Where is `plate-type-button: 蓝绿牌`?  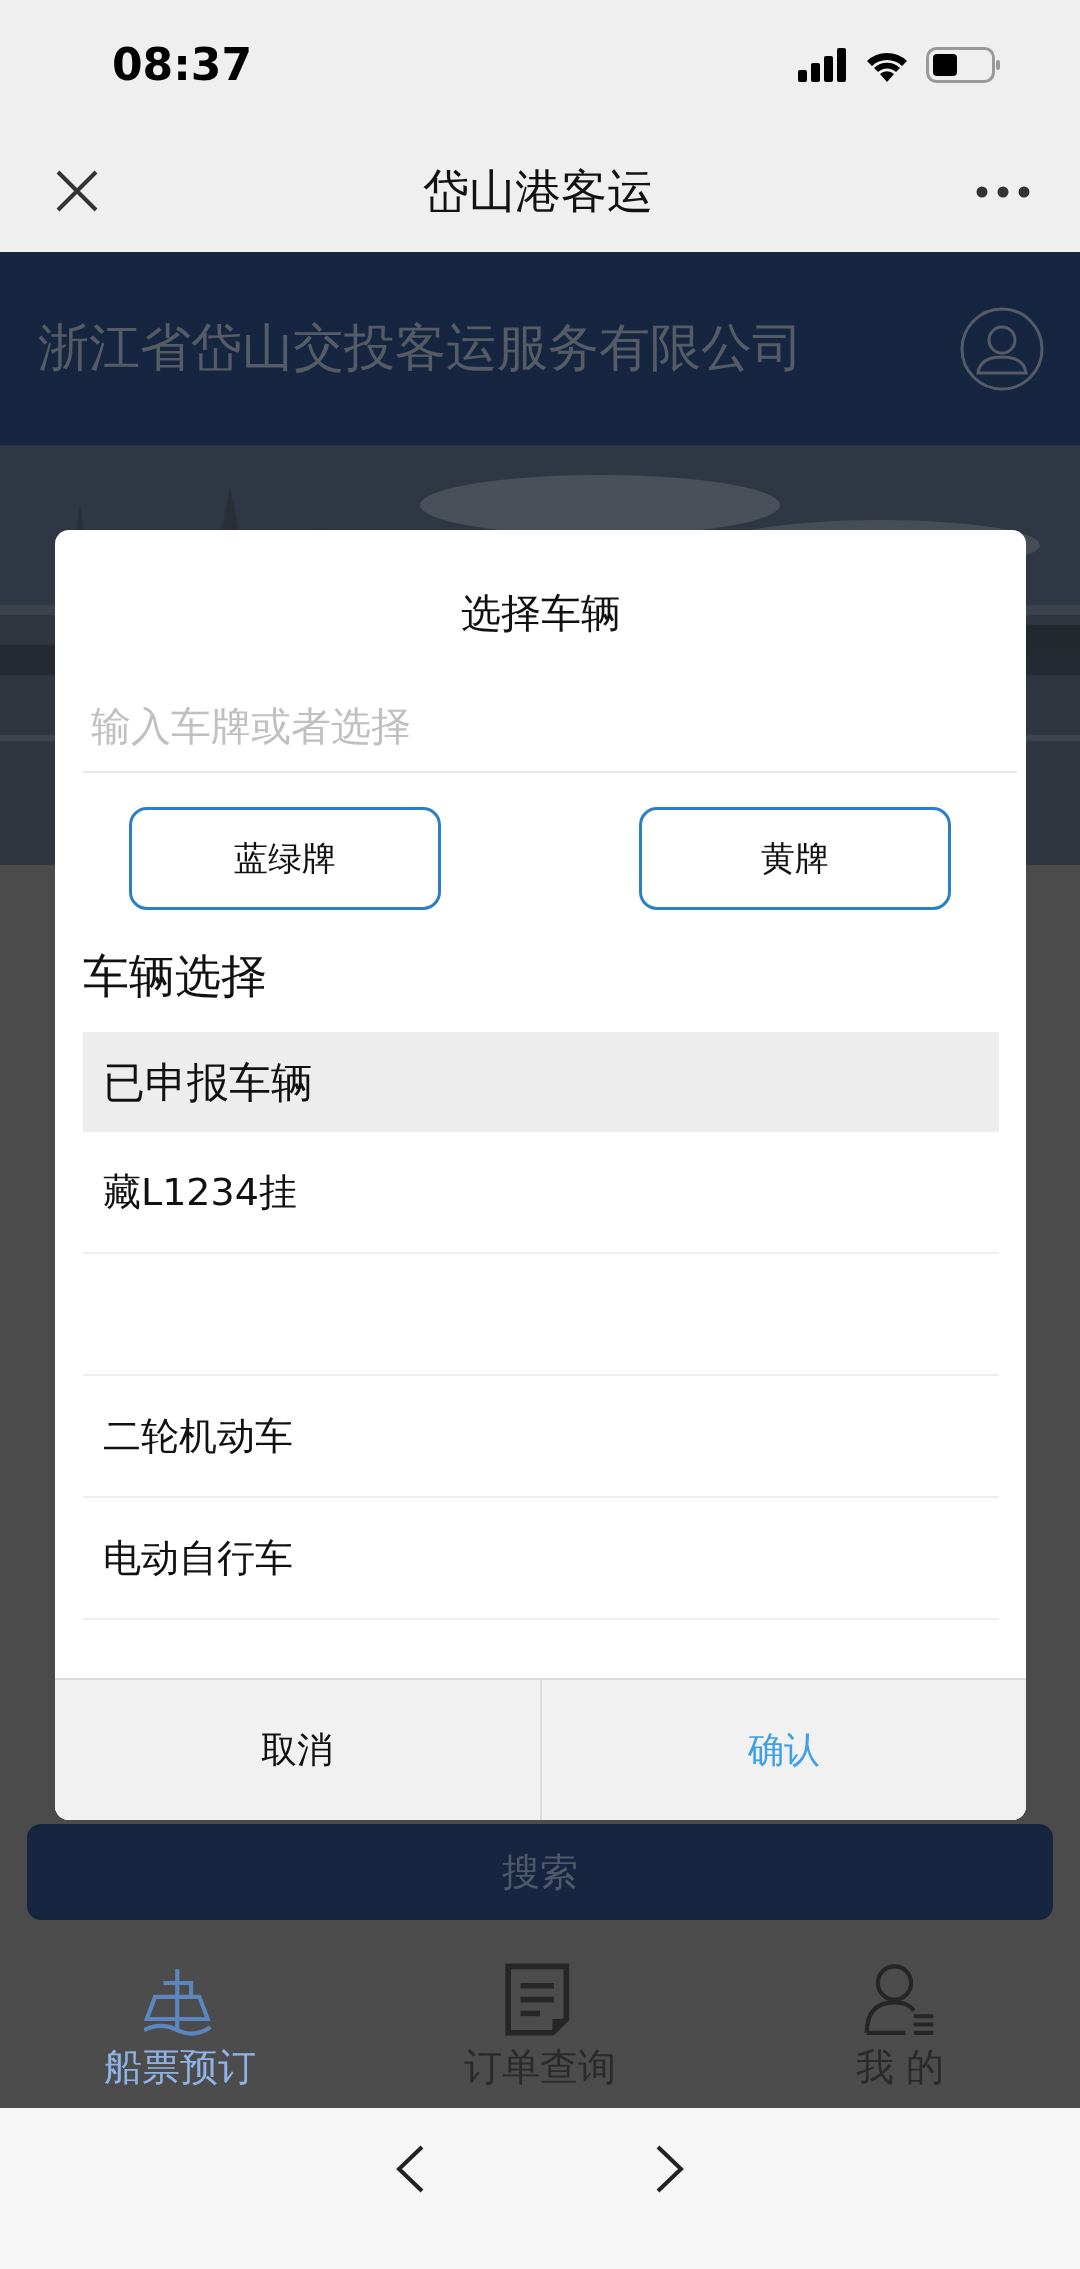 plate-type-button: 蓝绿牌 is located at coordinates (285, 858).